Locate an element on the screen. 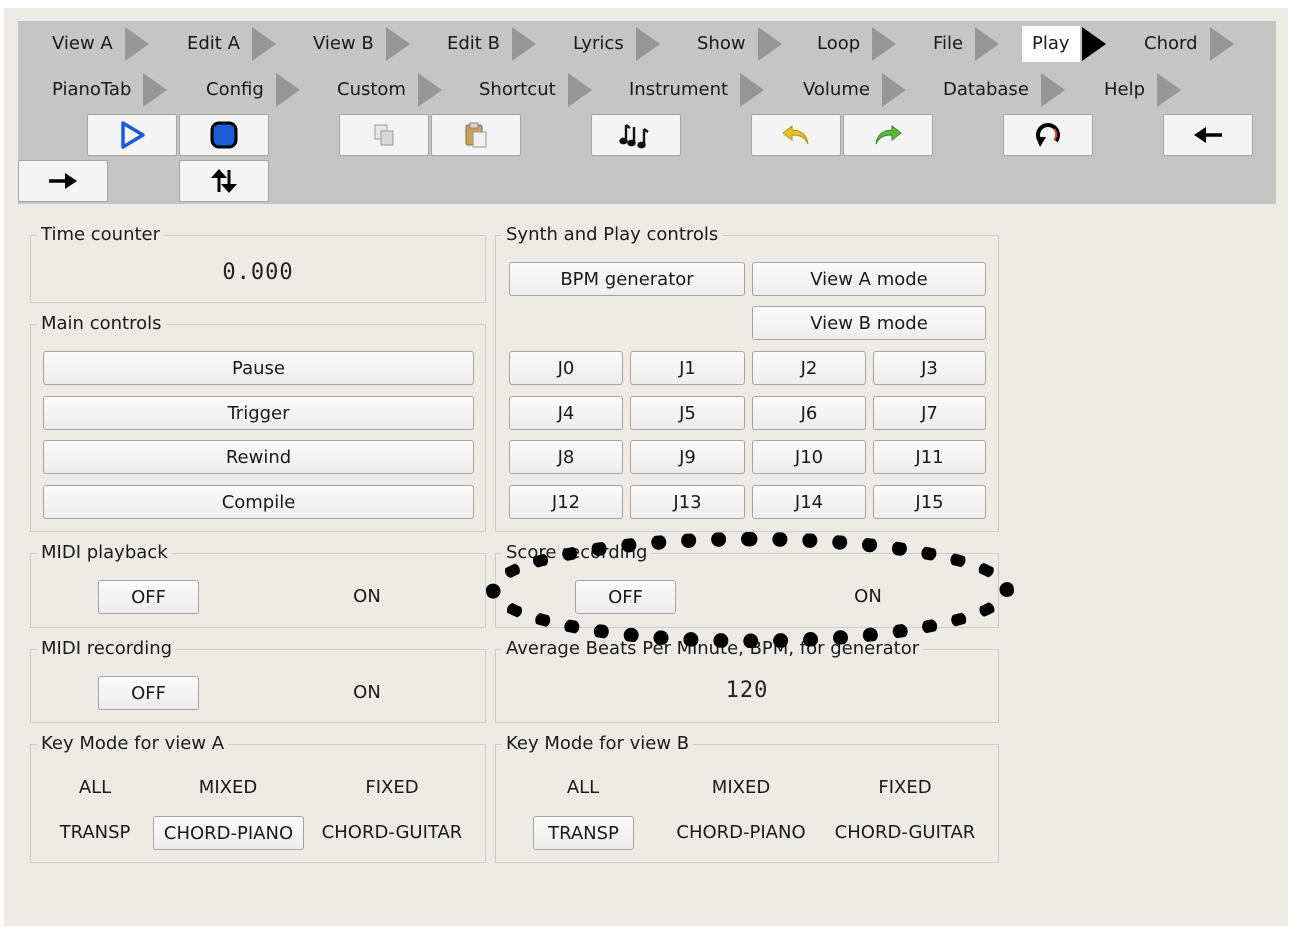  score-recording-off-option: OFF is located at coordinates (625, 597).